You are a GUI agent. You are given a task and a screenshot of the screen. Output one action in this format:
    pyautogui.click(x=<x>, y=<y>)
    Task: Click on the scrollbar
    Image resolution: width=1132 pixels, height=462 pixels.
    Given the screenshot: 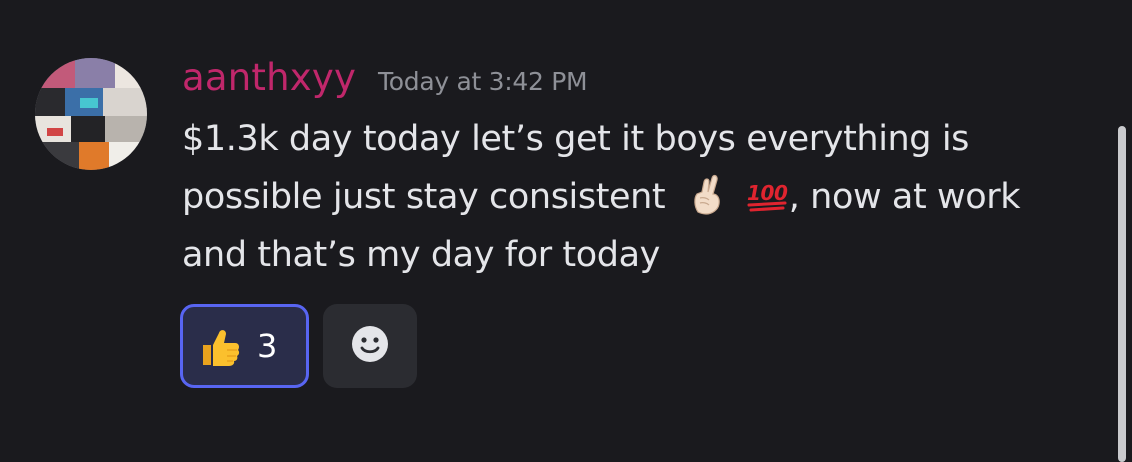 What is the action you would take?
    pyautogui.click(x=1122, y=294)
    